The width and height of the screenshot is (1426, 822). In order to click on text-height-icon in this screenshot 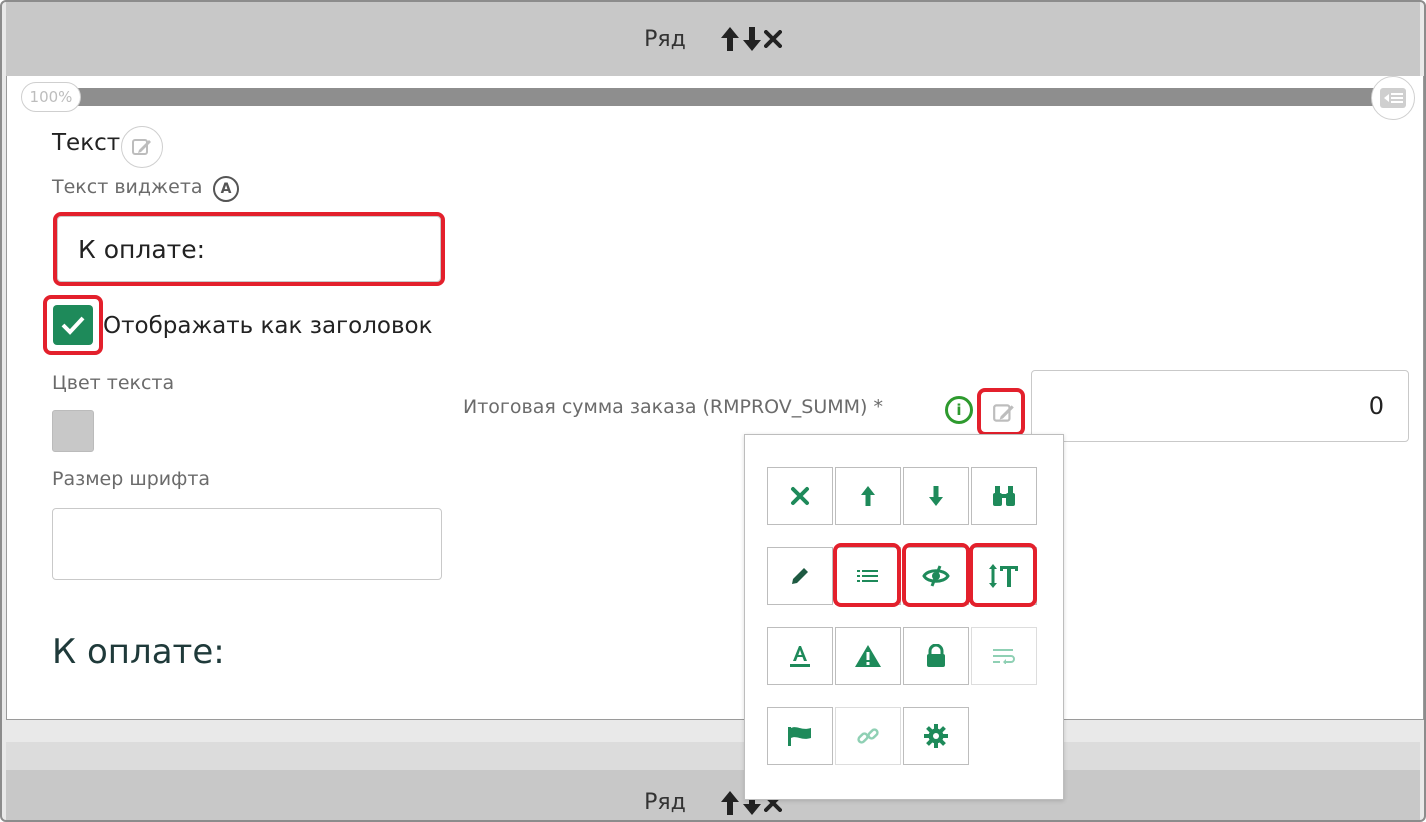, I will do `click(1003, 576)`.